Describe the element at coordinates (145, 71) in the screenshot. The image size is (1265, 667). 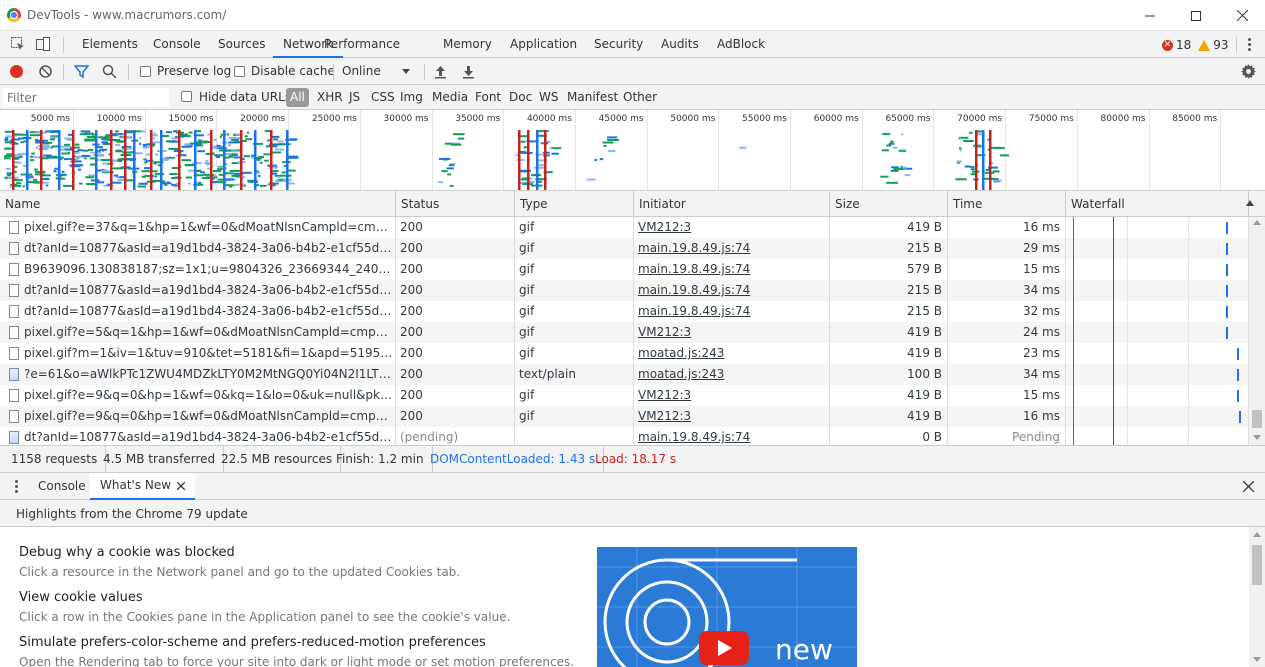
I see `preserve-log-checkbox` at that location.